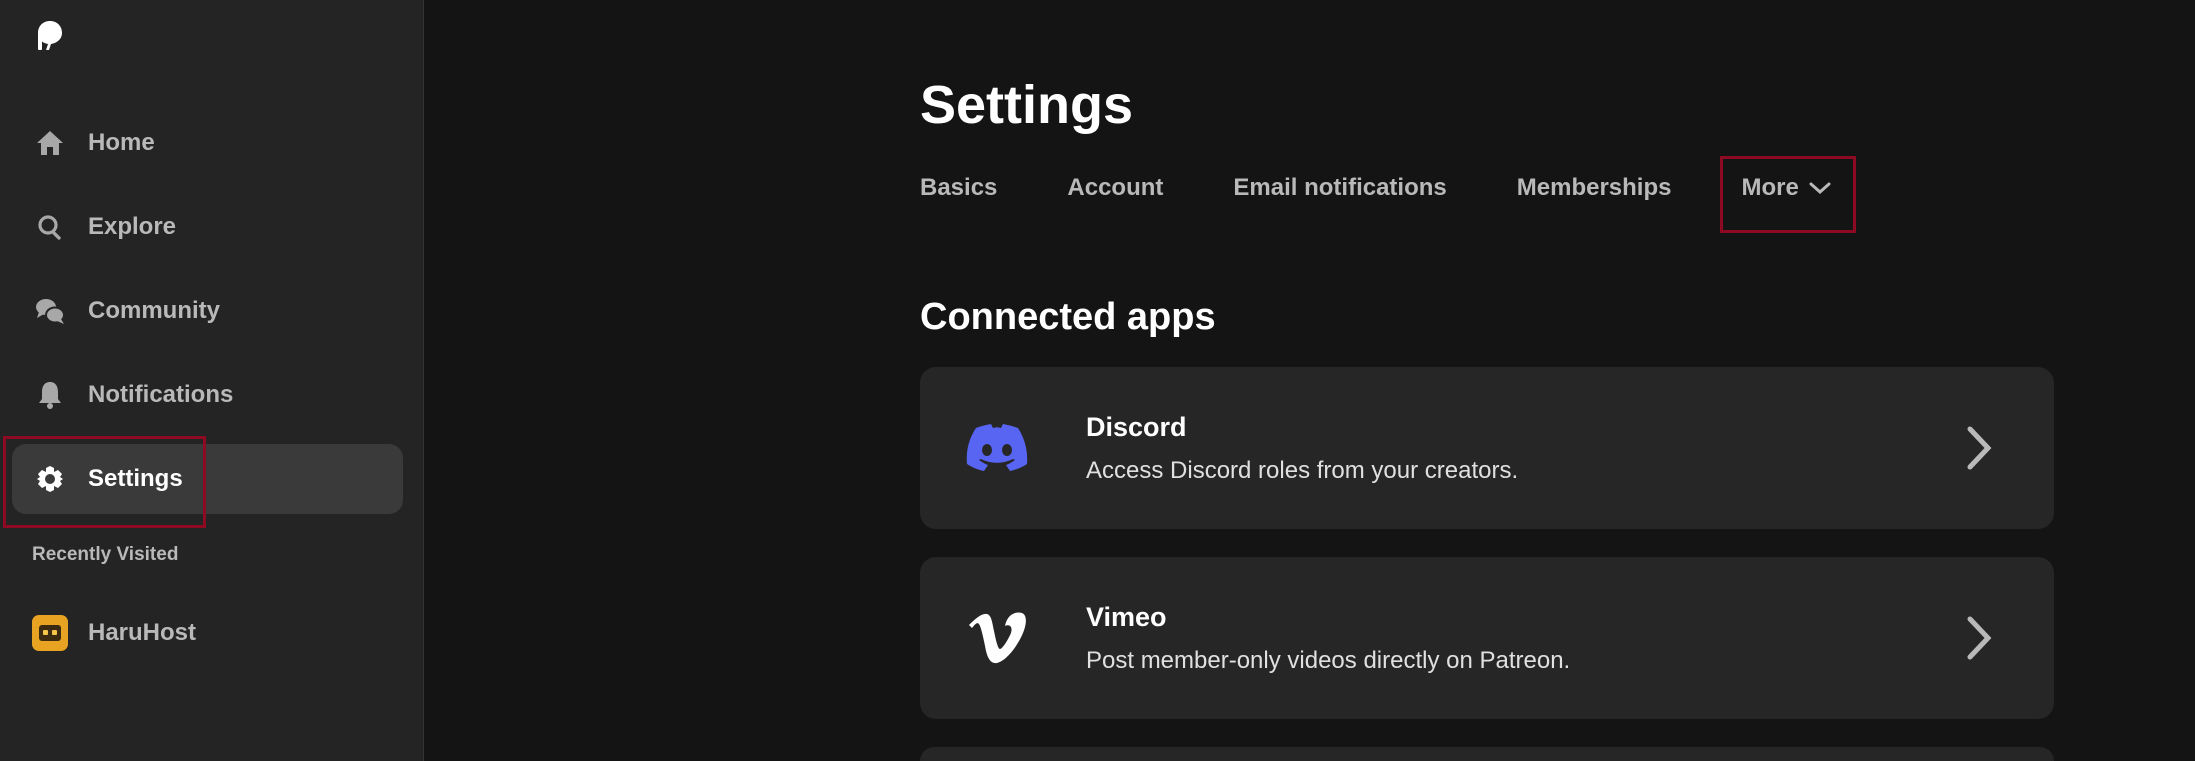  What do you see at coordinates (1136, 426) in the screenshot?
I see `app-name: Discord` at bounding box center [1136, 426].